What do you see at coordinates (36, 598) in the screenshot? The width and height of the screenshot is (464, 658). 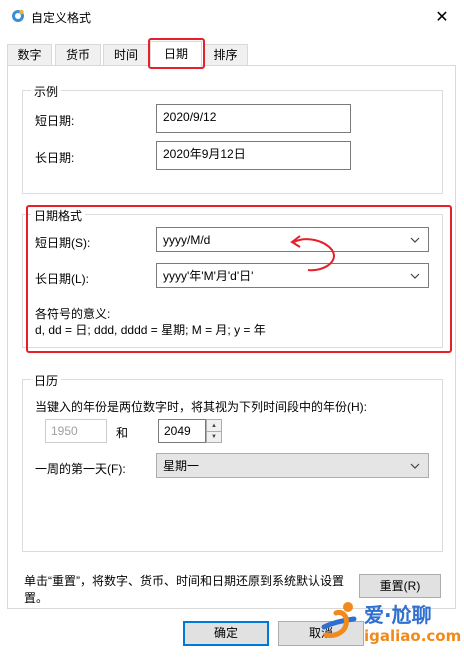 I see `reset-note-line2: 置。` at bounding box center [36, 598].